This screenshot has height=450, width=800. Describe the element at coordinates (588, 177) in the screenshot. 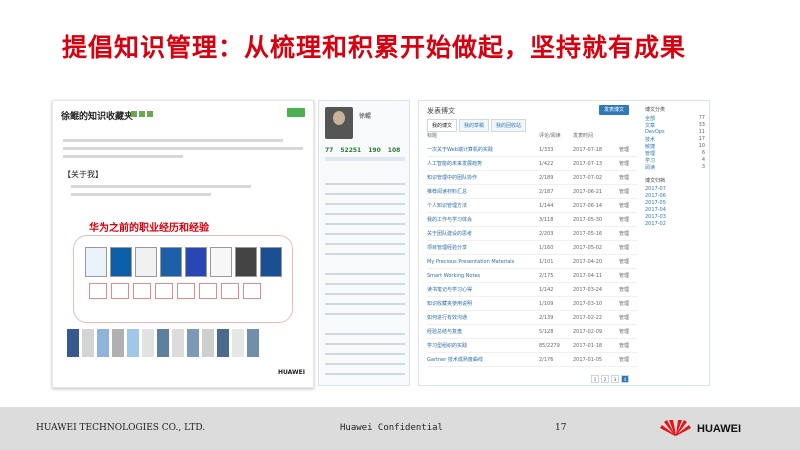

I see `row-date: 2017-07-02` at that location.